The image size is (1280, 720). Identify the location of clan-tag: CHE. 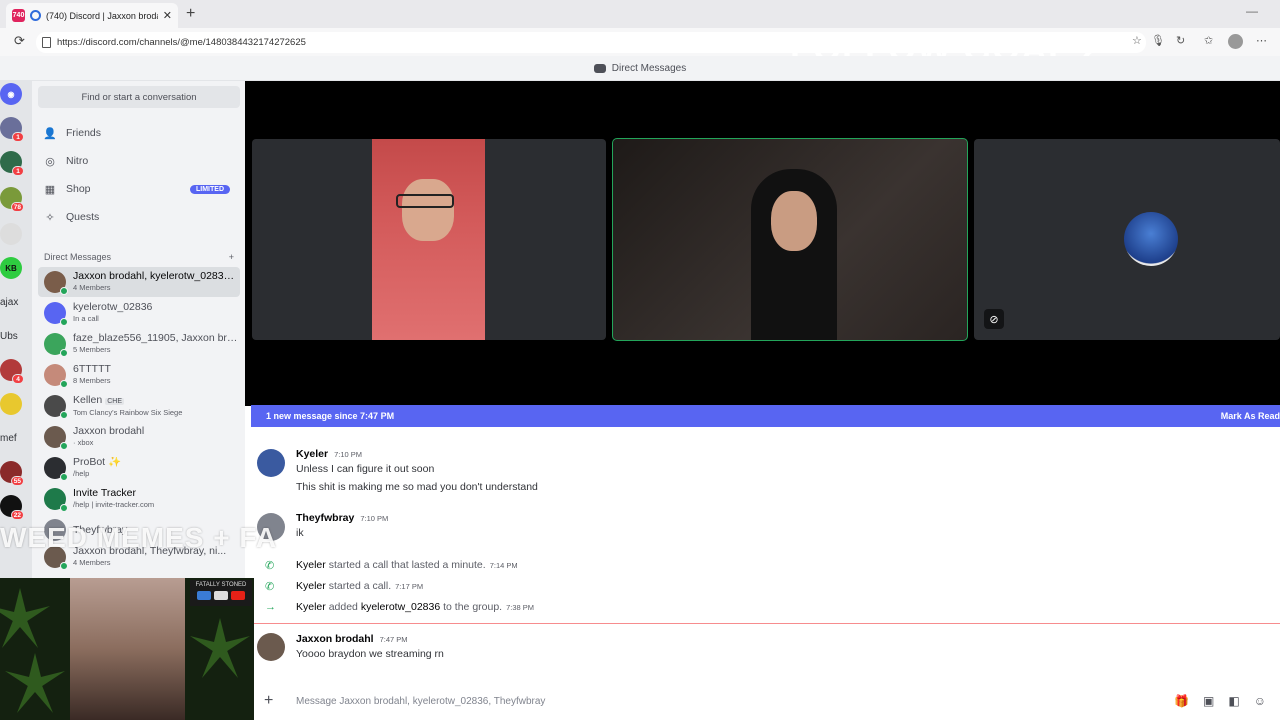
(114, 401).